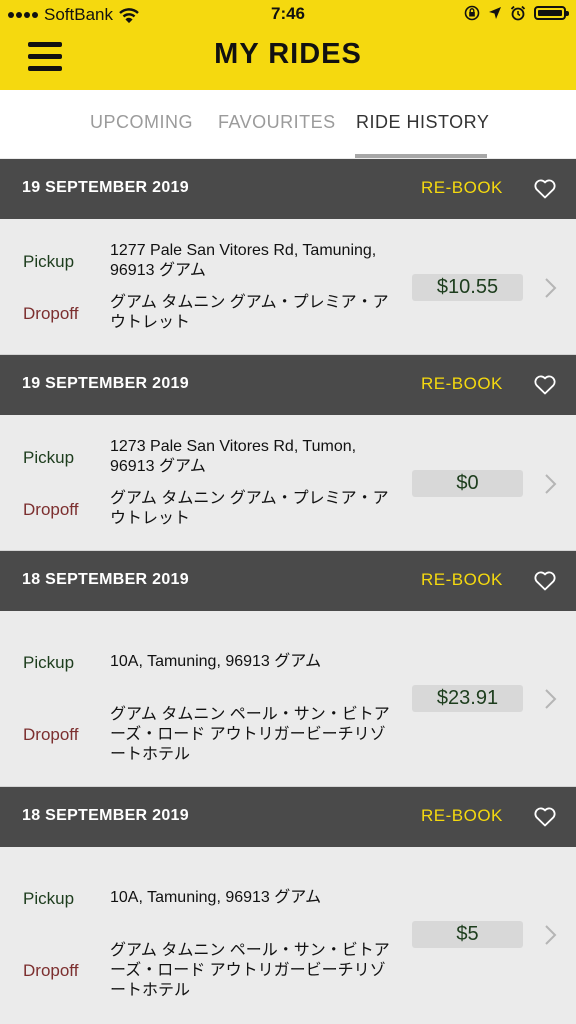  Describe the element at coordinates (467, 698) in the screenshot. I see `ride-price-badge: $23.91` at that location.